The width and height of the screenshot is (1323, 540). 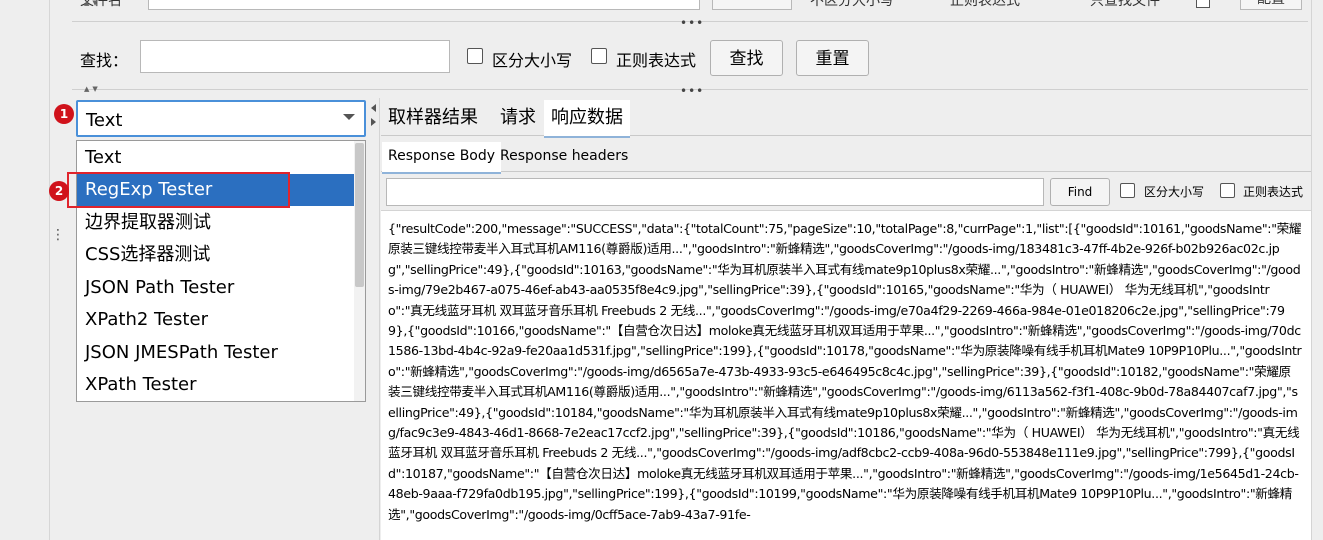 I want to click on renderer-option-text: Text, so click(x=216, y=158).